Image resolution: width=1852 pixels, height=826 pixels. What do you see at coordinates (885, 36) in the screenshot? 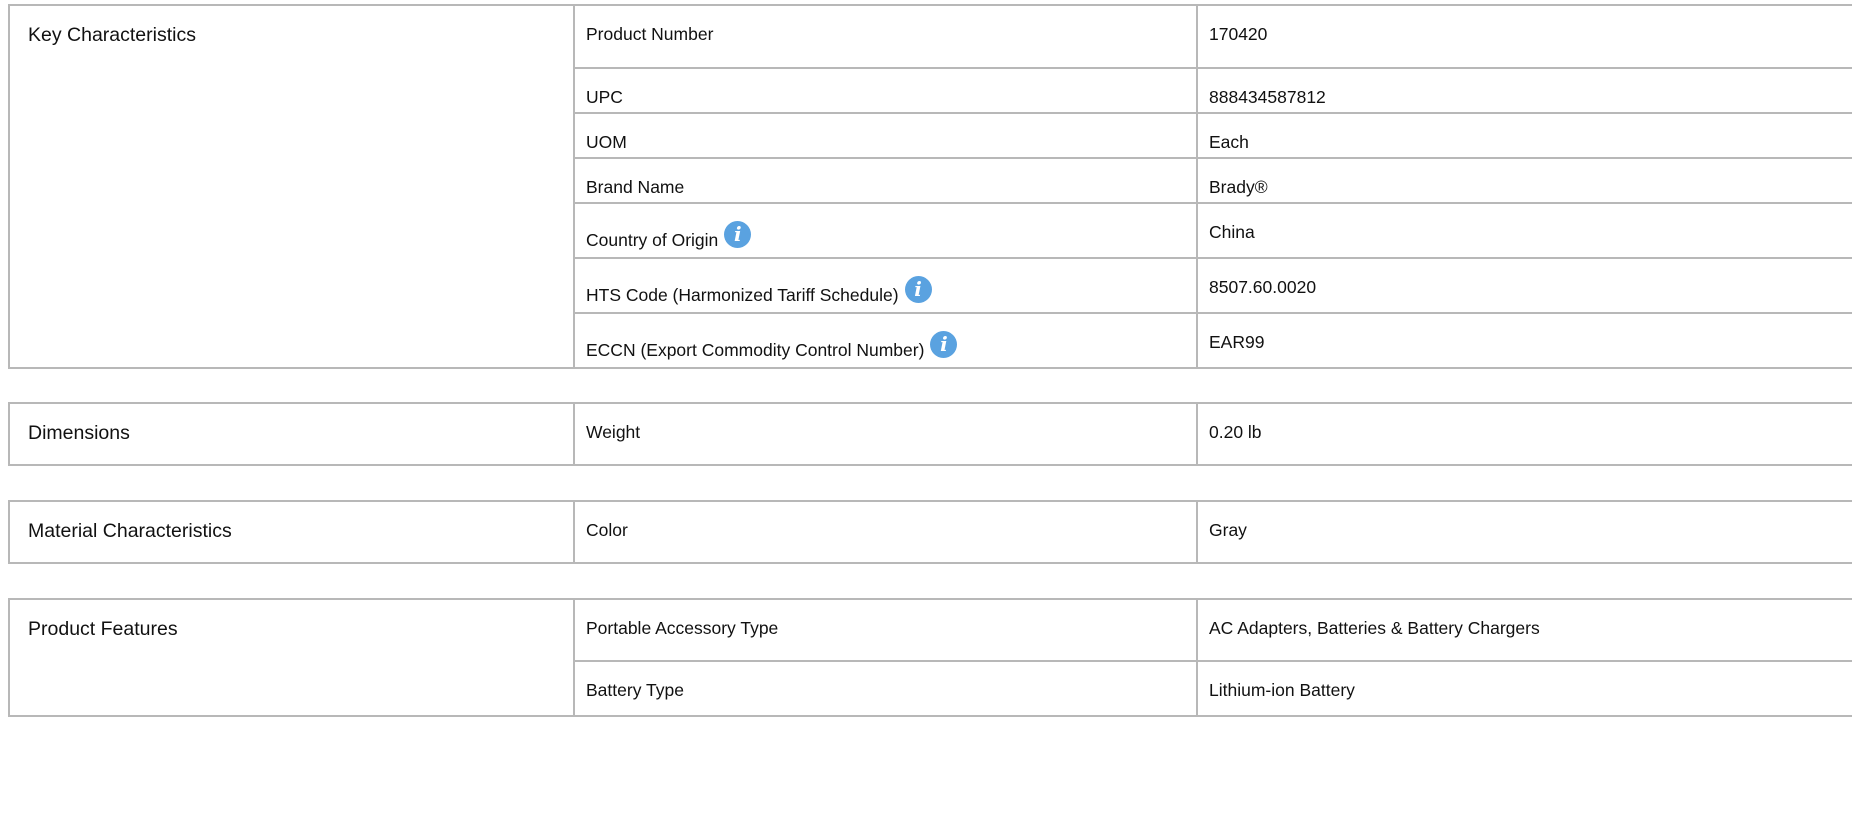
I see `spec-label: Product Number` at bounding box center [885, 36].